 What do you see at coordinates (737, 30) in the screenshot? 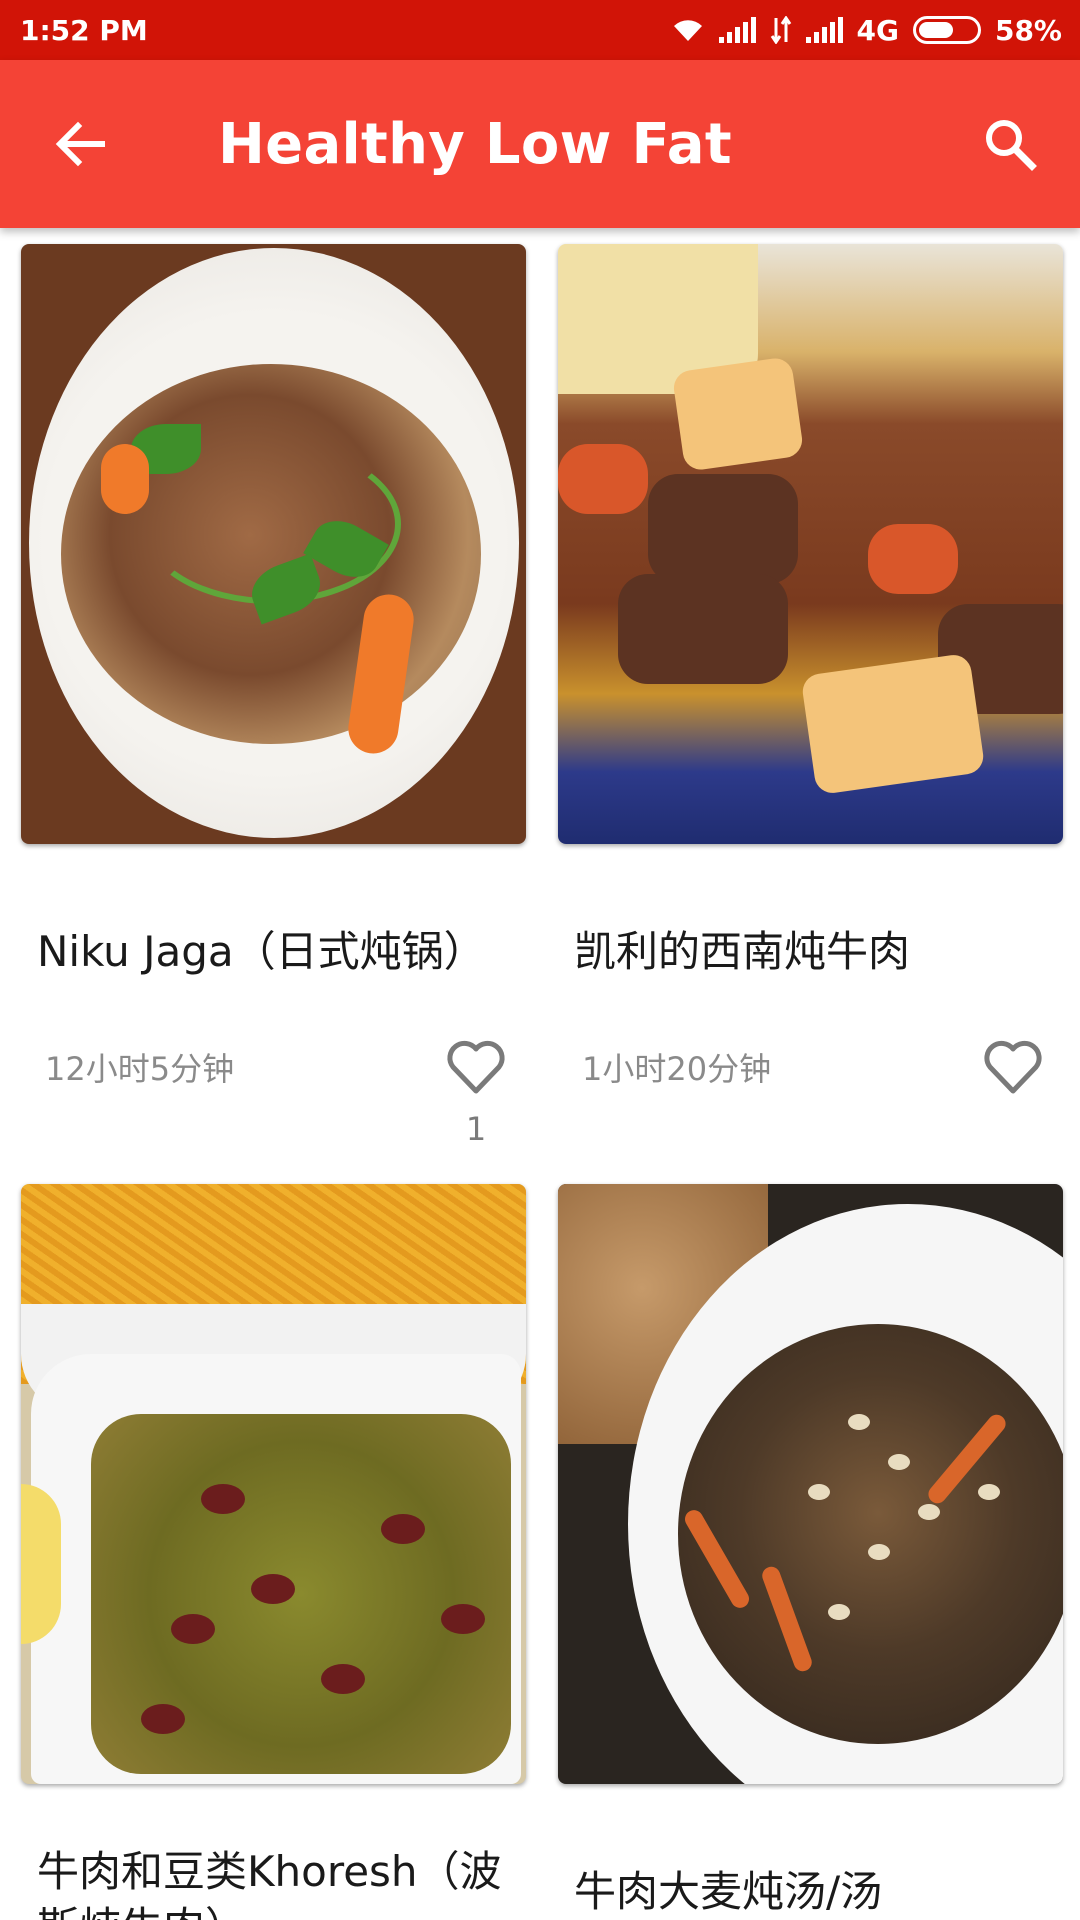
I see `signal-icon` at bounding box center [737, 30].